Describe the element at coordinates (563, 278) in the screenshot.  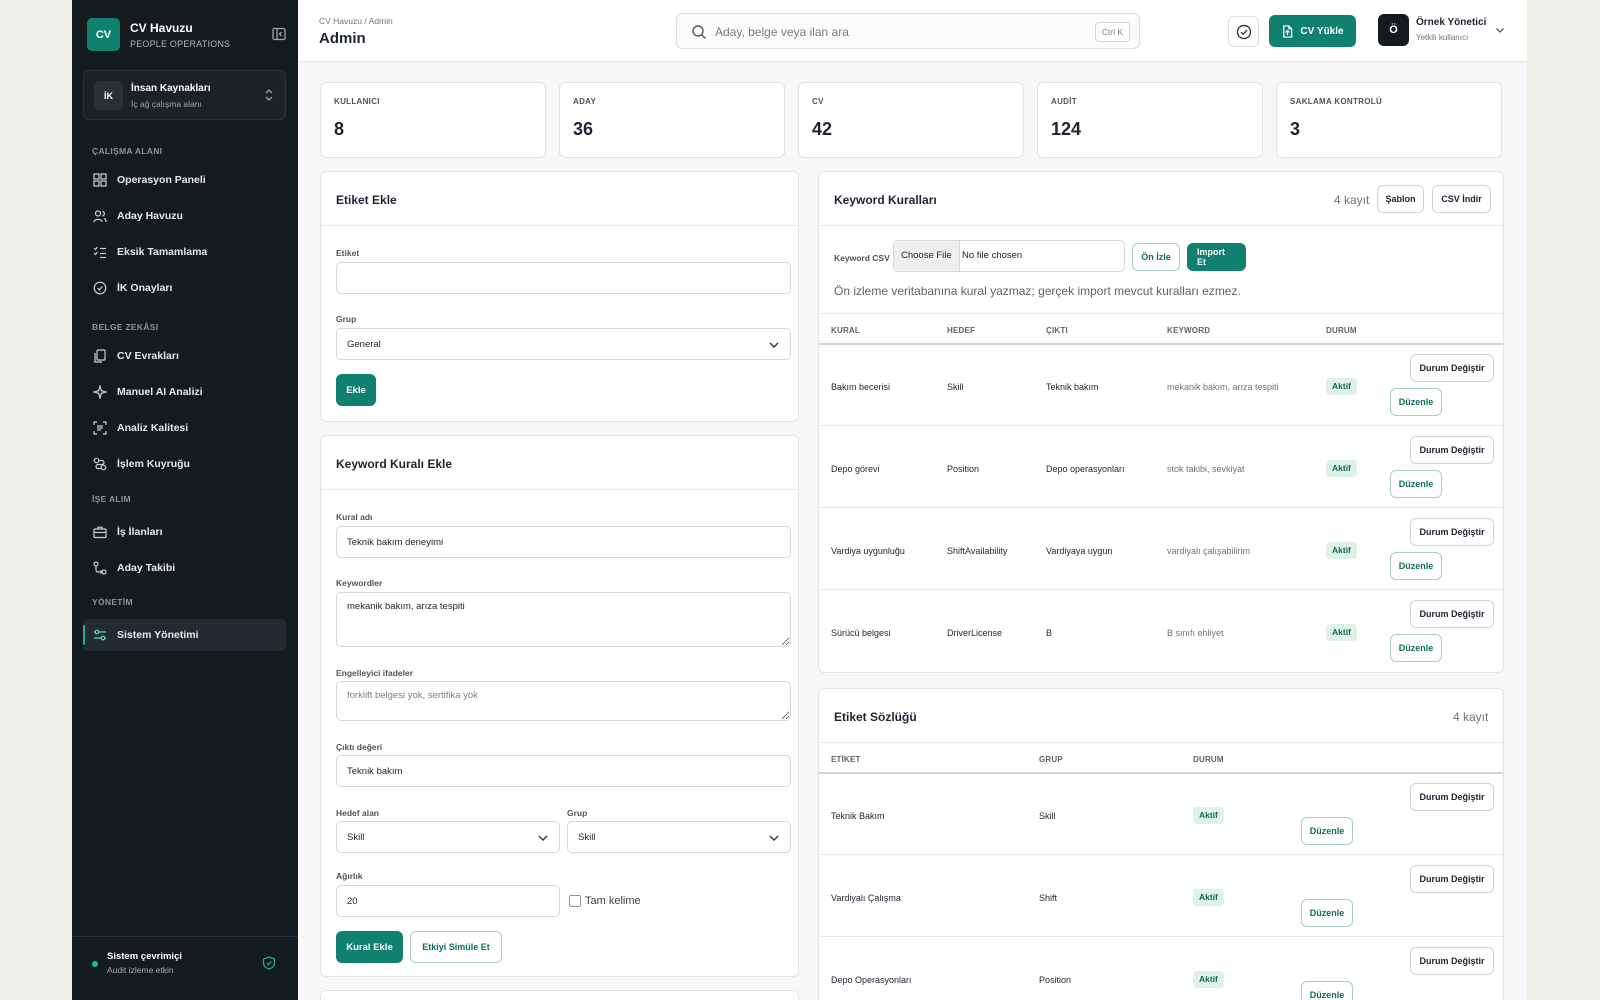
I see `tag-input` at that location.